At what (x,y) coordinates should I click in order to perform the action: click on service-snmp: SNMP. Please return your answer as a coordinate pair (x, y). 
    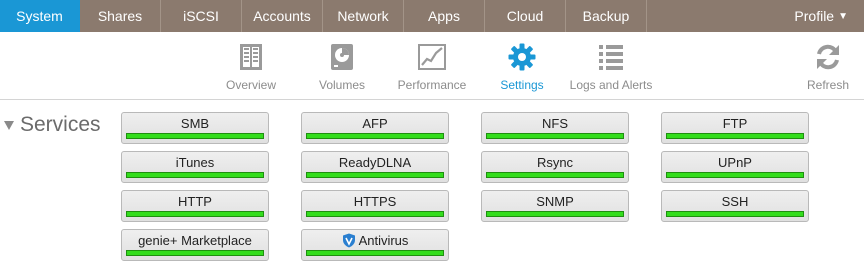
    Looking at the image, I should click on (555, 206).